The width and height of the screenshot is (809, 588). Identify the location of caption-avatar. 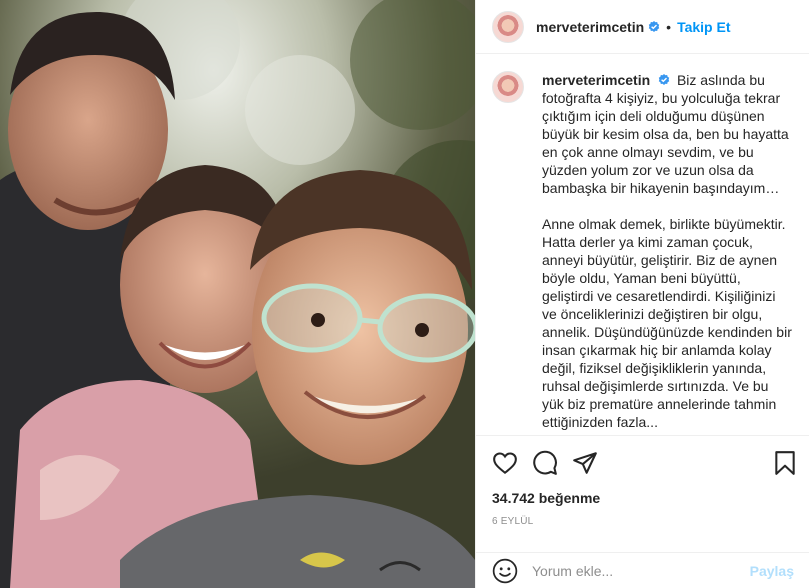
(508, 87).